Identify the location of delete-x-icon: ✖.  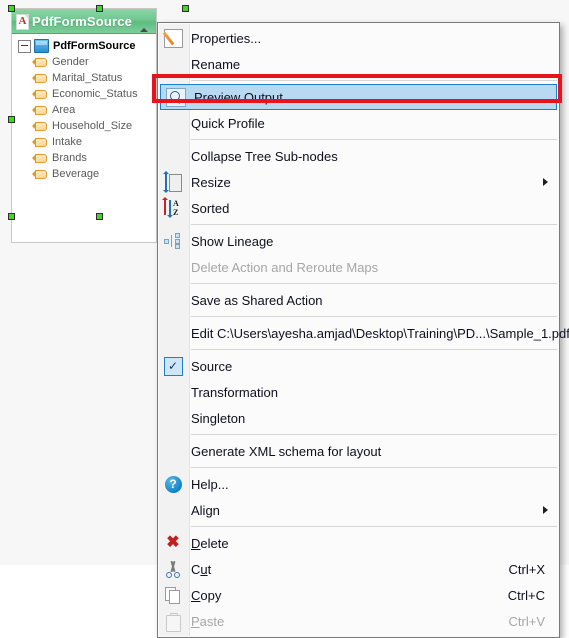
(173, 543).